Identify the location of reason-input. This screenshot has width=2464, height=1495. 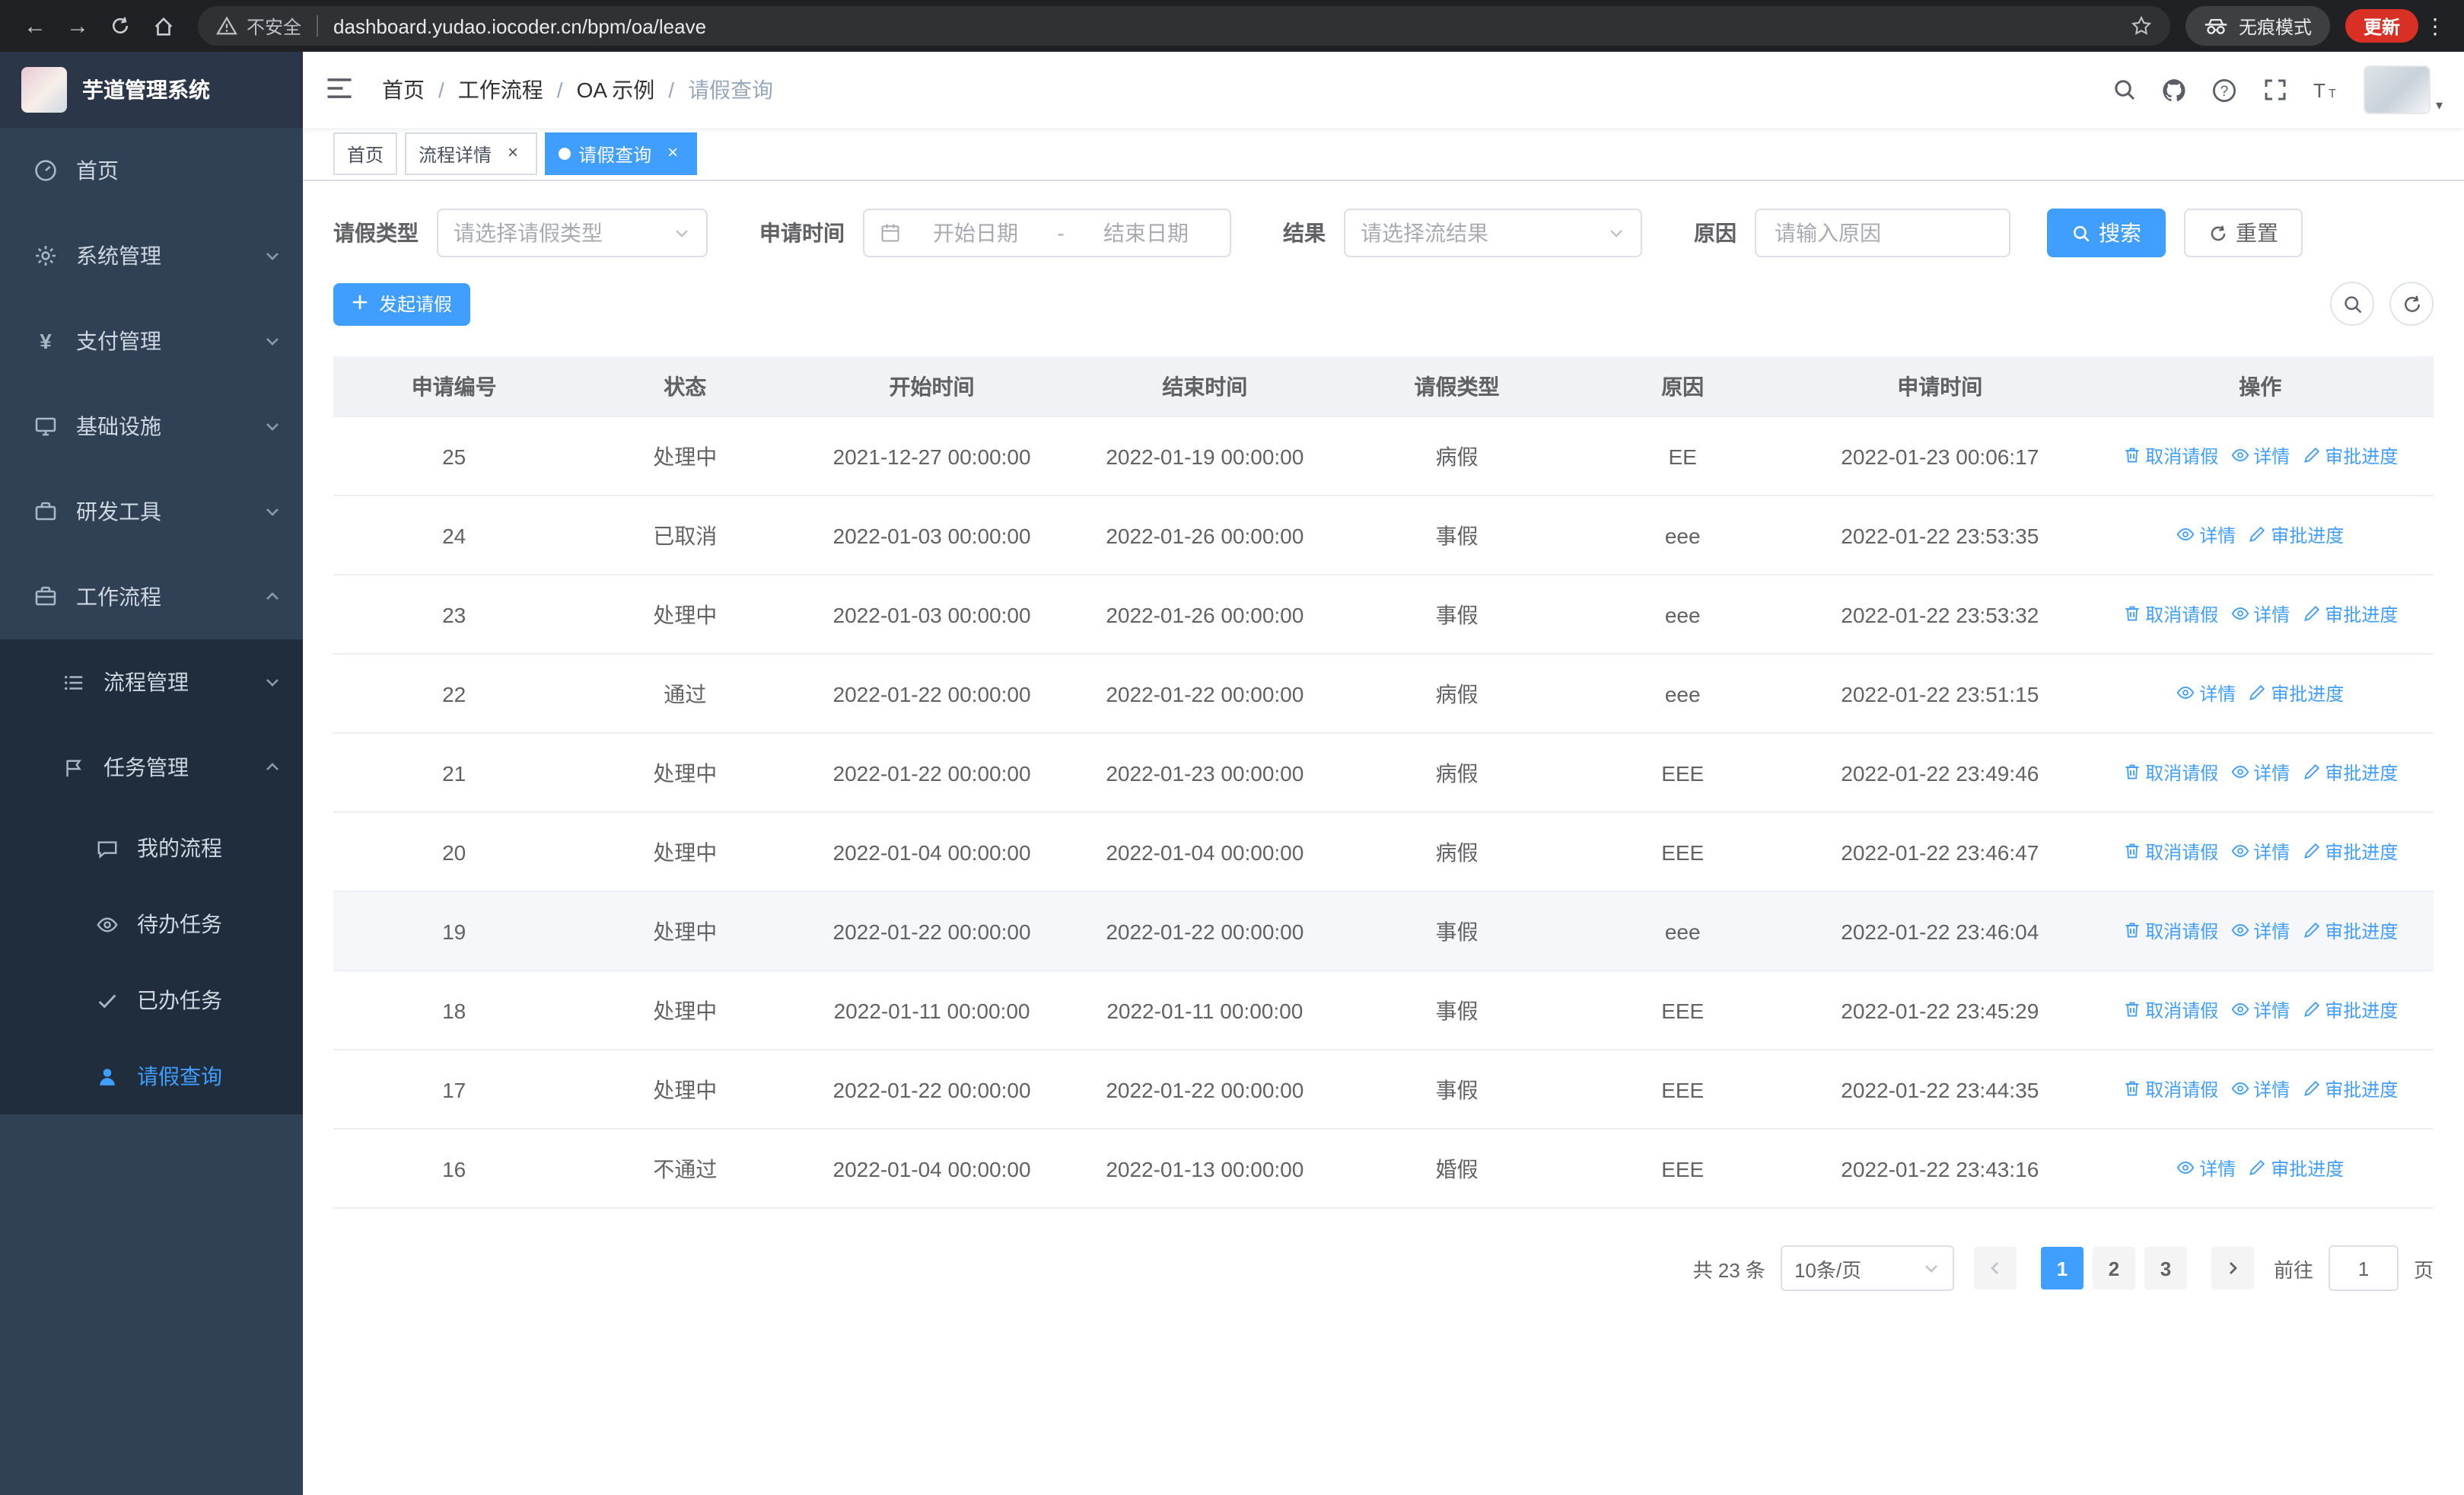
(1883, 233).